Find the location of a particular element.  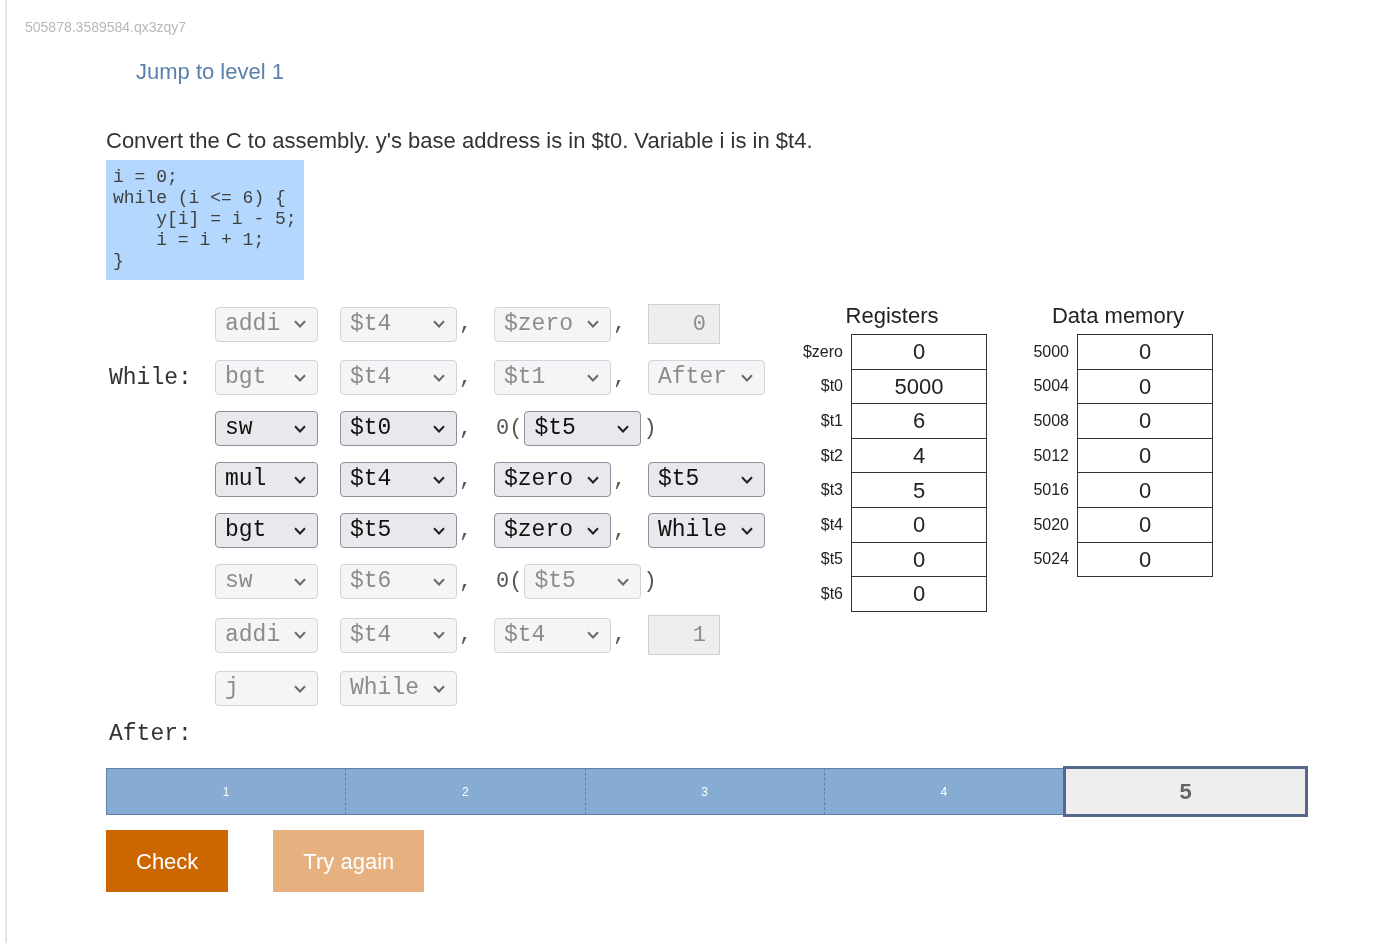

memory-title: Data memory is located at coordinates (1117, 315).